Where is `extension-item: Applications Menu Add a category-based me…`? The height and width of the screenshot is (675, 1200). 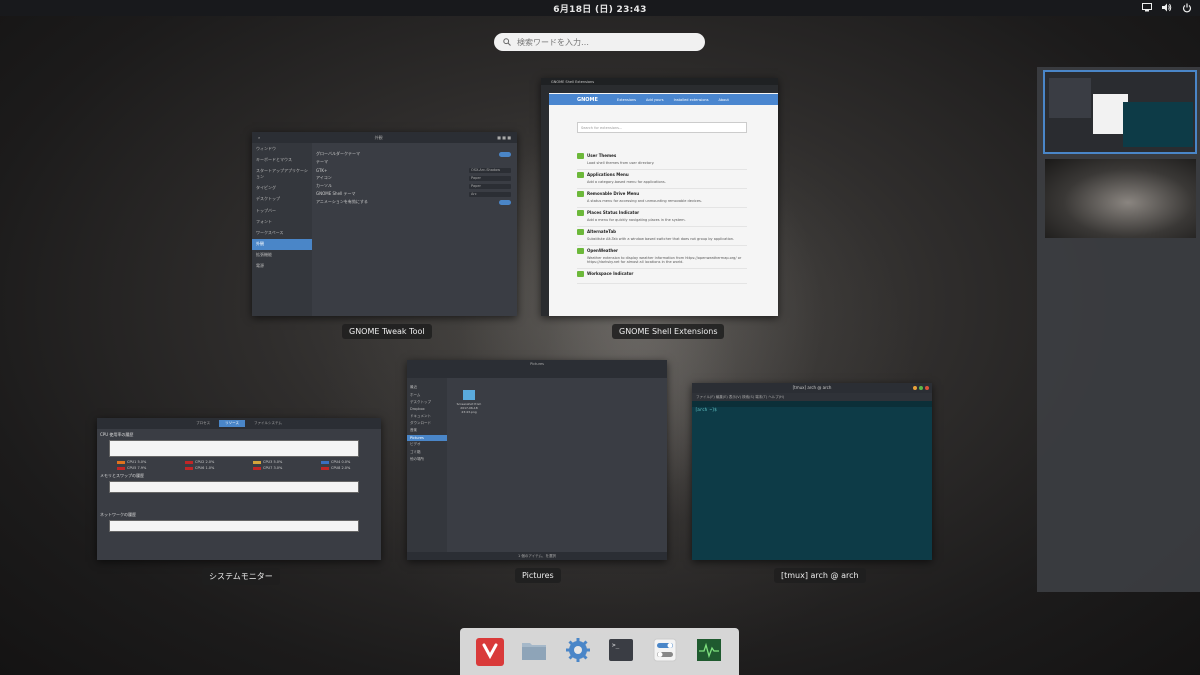 extension-item: Applications Menu Add a category-based me… is located at coordinates (662, 179).